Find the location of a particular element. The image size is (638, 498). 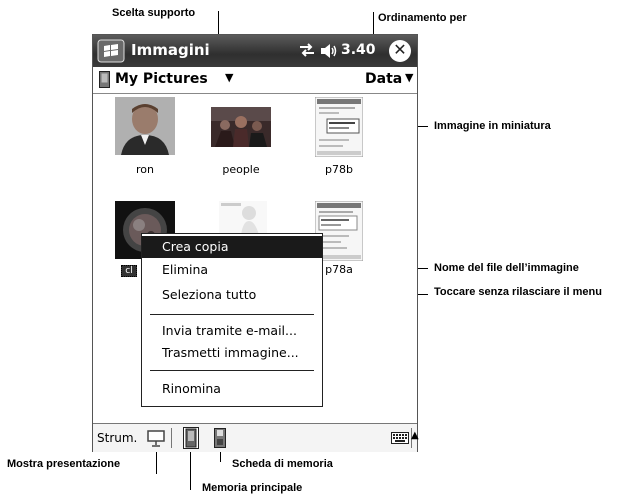

sort-selector: Data is located at coordinates (383, 79).